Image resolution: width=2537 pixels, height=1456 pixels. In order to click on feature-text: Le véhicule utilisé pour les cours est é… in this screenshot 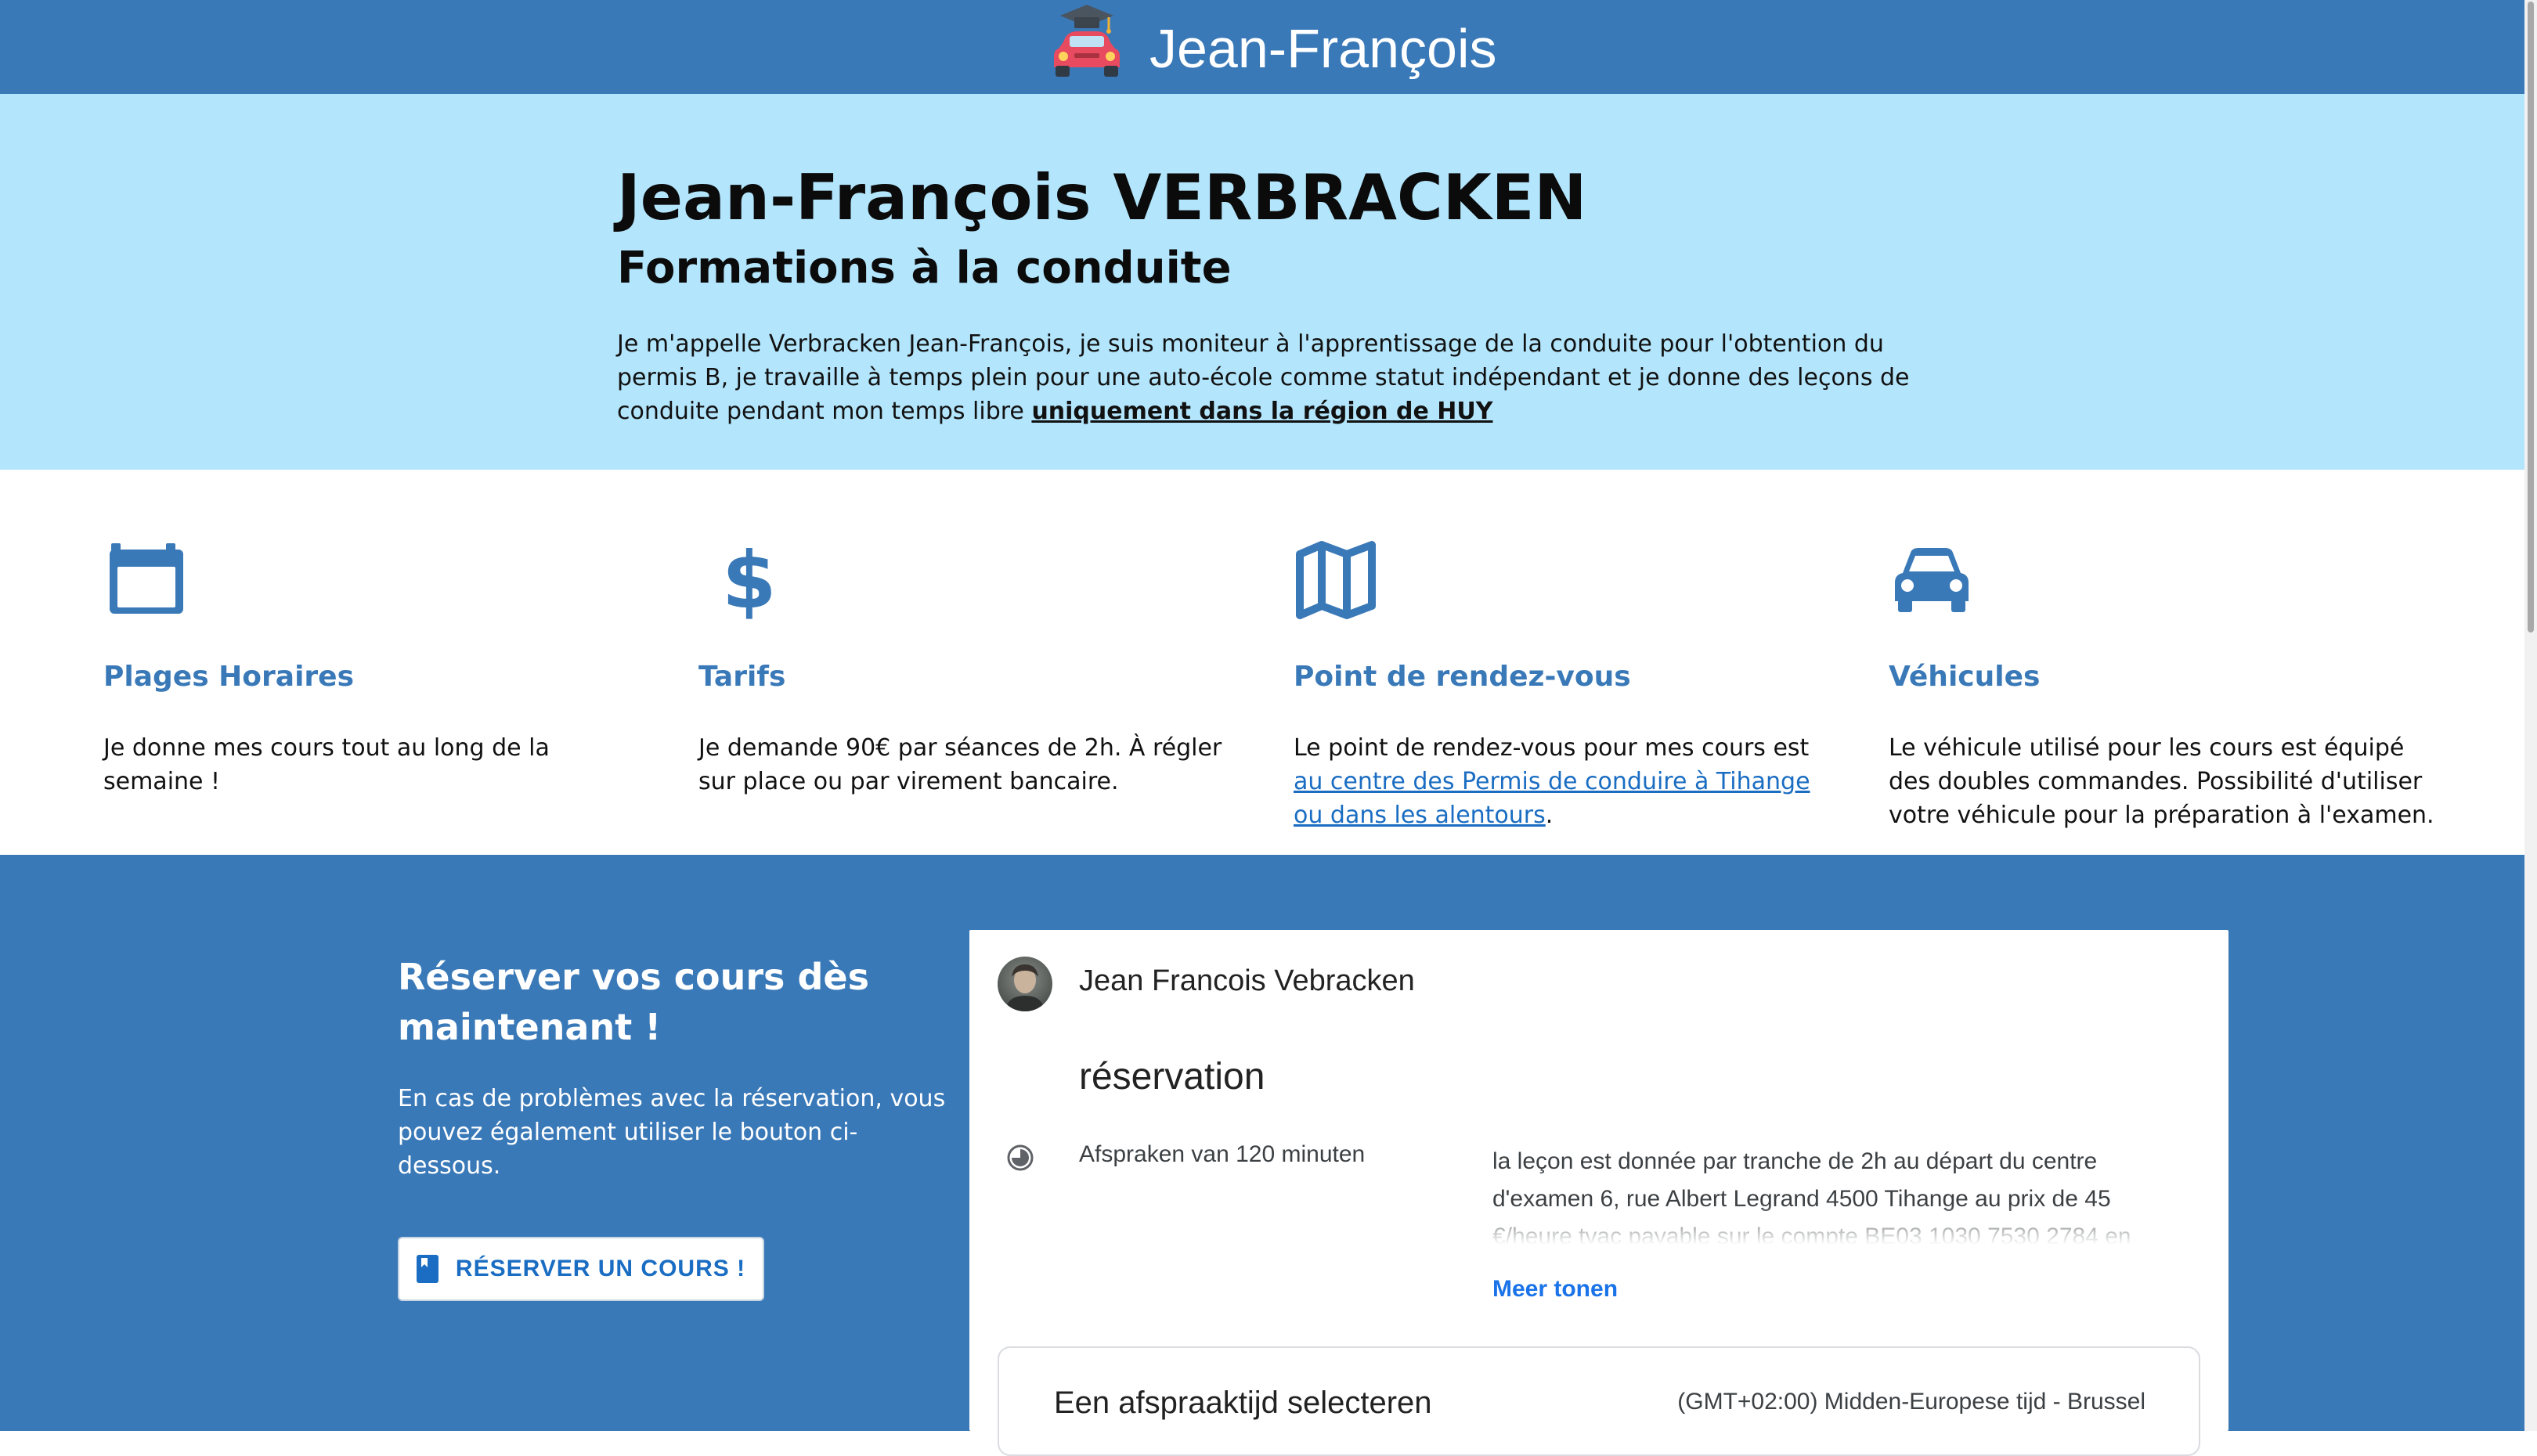, I will do `click(2161, 781)`.